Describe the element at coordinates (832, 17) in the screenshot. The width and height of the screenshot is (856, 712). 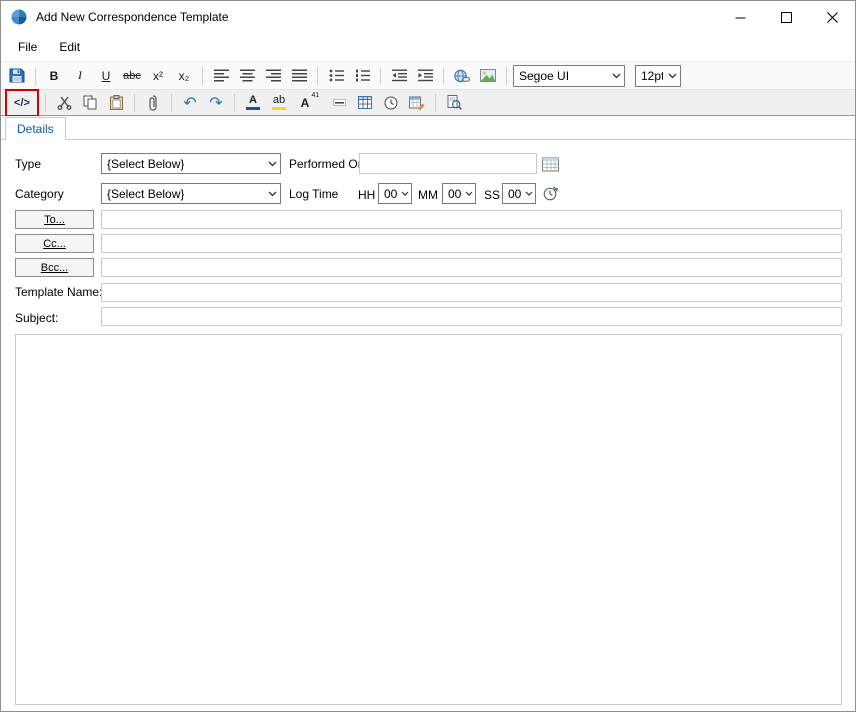
I see `close-button` at that location.